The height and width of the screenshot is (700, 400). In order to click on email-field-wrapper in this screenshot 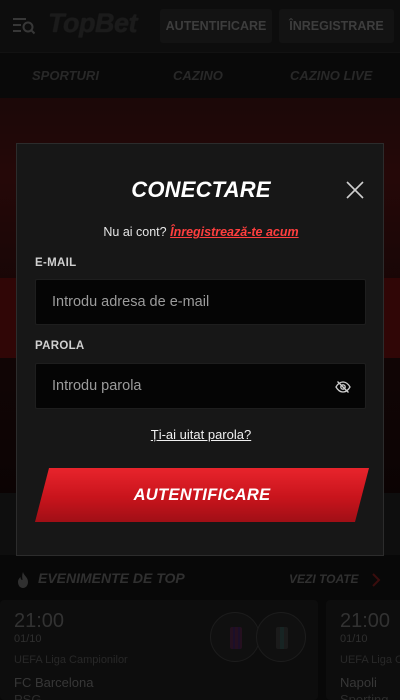, I will do `click(200, 302)`.